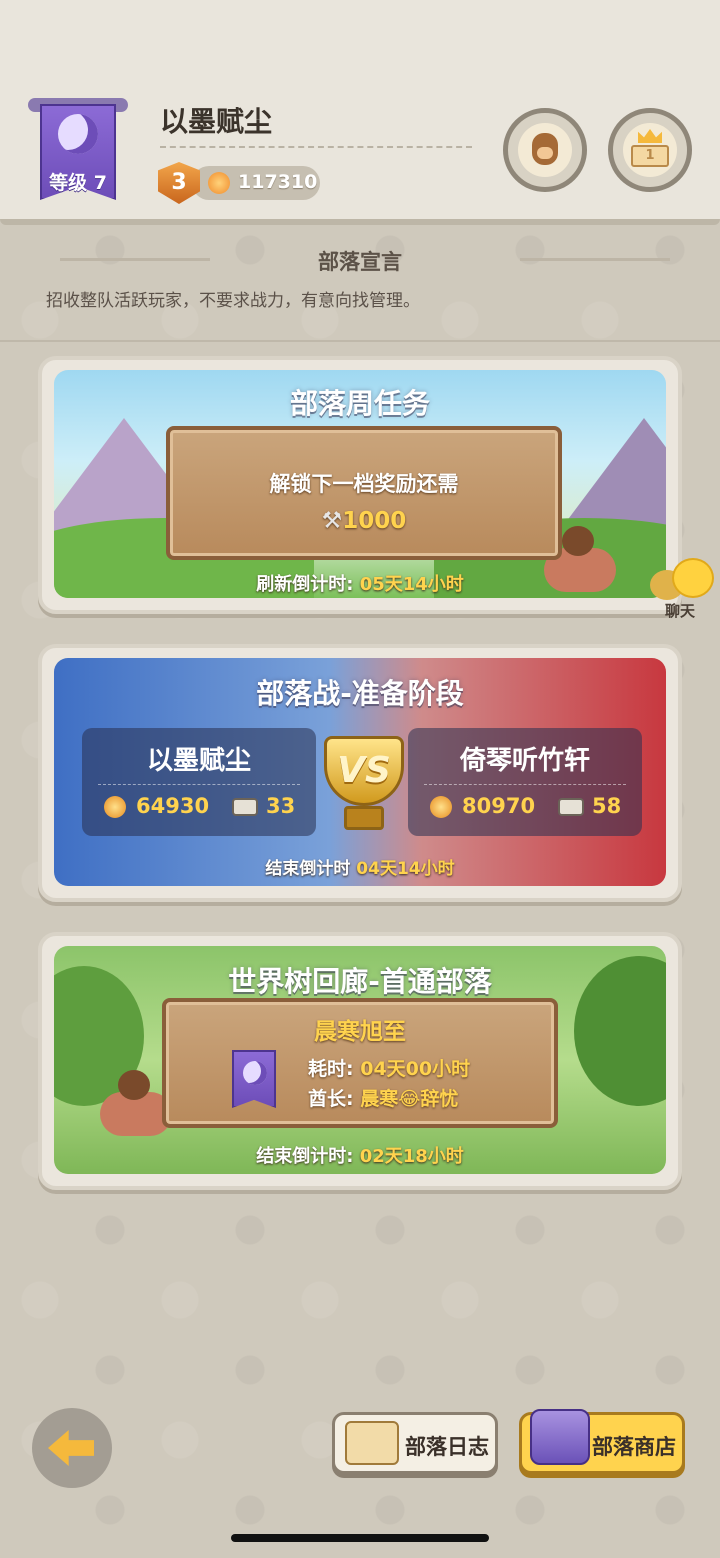 This screenshot has height=1558, width=720. What do you see at coordinates (216, 121) in the screenshot?
I see `clan-name: 以墨赋尘` at bounding box center [216, 121].